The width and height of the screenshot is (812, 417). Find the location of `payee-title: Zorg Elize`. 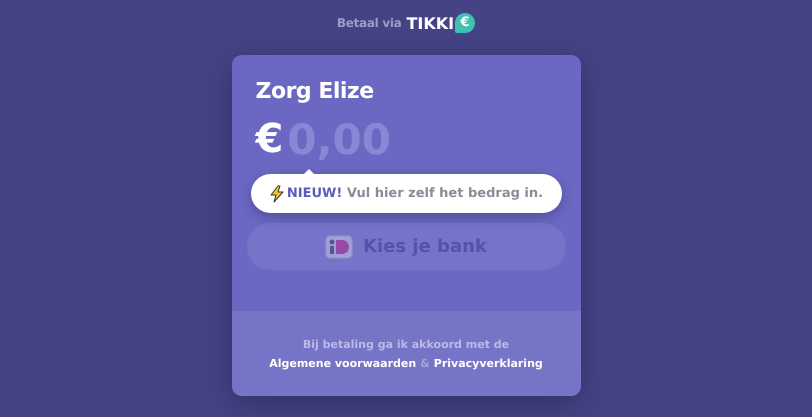

payee-title: Zorg Elize is located at coordinates (315, 91).